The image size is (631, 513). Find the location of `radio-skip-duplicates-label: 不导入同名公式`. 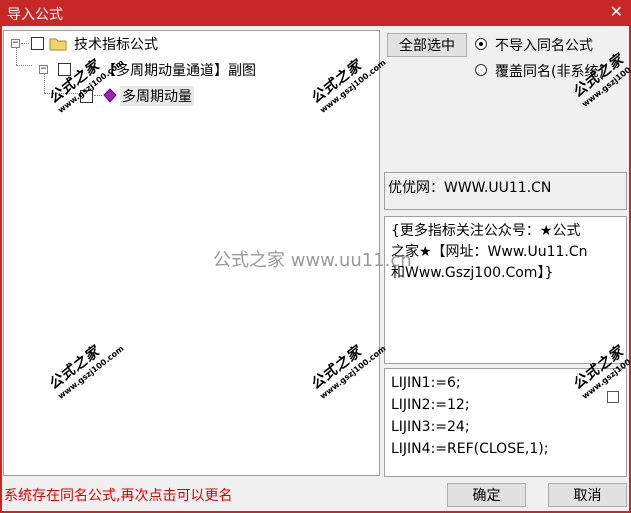

radio-skip-duplicates-label: 不导入同名公式 is located at coordinates (544, 45).